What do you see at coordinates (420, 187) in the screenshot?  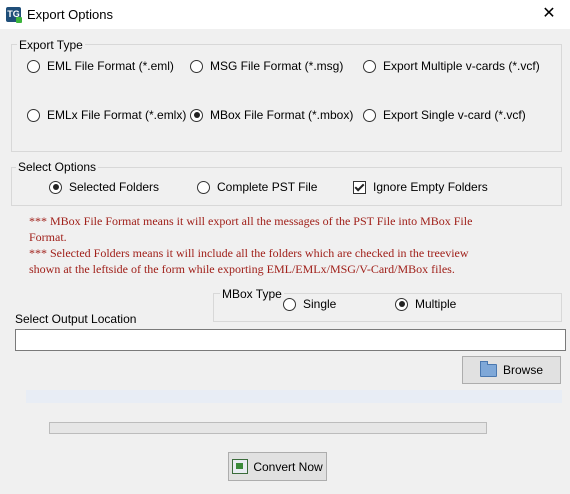 I see `checkbox-ignore-empty: Ignore Empty Folders` at bounding box center [420, 187].